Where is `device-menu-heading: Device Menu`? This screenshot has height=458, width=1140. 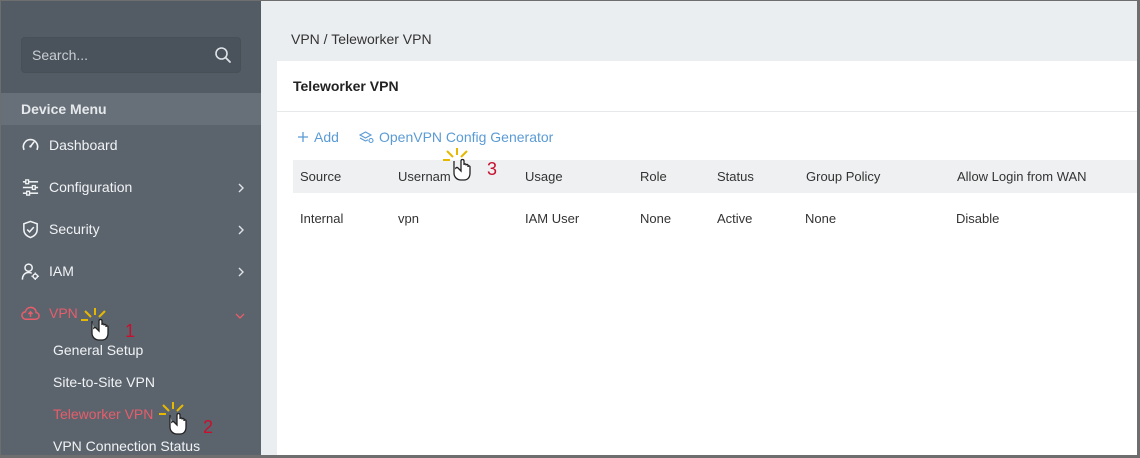
device-menu-heading: Device Menu is located at coordinates (131, 109).